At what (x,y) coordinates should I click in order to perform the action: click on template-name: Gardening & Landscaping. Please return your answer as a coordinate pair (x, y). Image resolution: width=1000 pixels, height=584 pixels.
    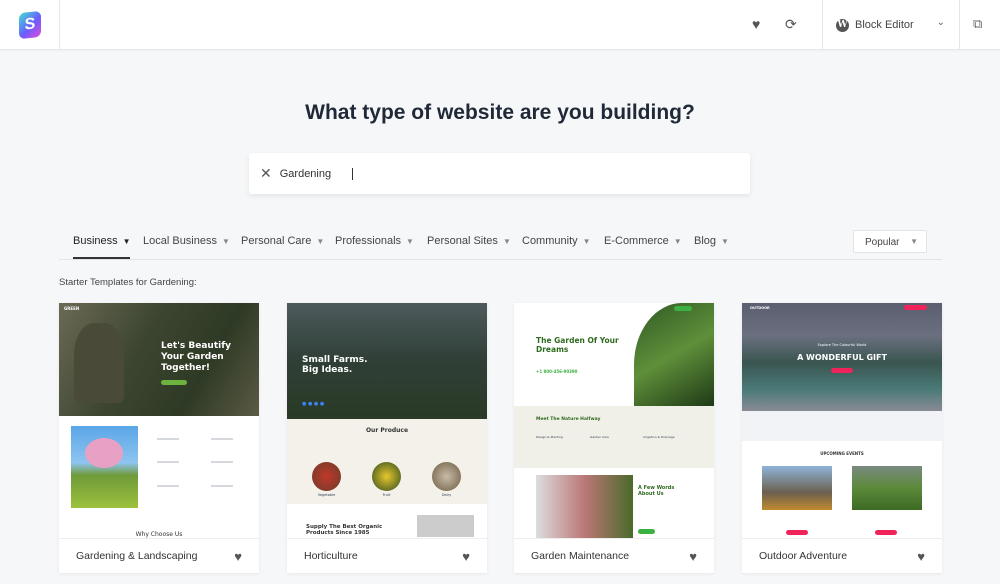
    Looking at the image, I should click on (137, 556).